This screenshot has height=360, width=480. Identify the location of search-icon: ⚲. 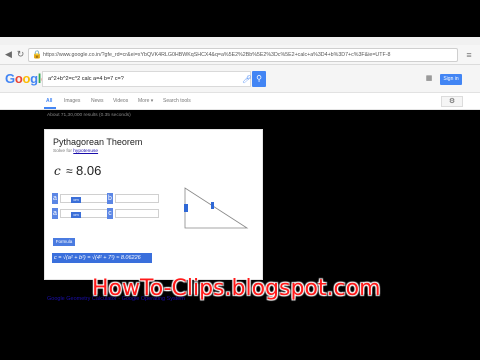
(259, 78).